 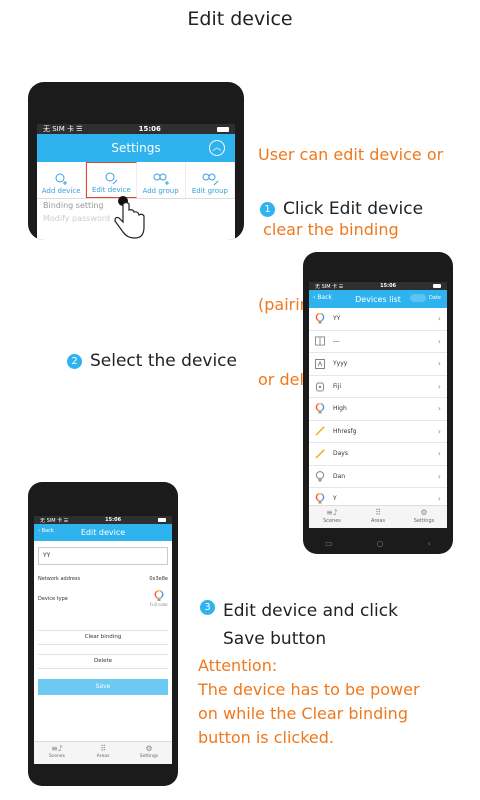 What do you see at coordinates (103, 661) in the screenshot?
I see `delete-button: Delete` at bounding box center [103, 661].